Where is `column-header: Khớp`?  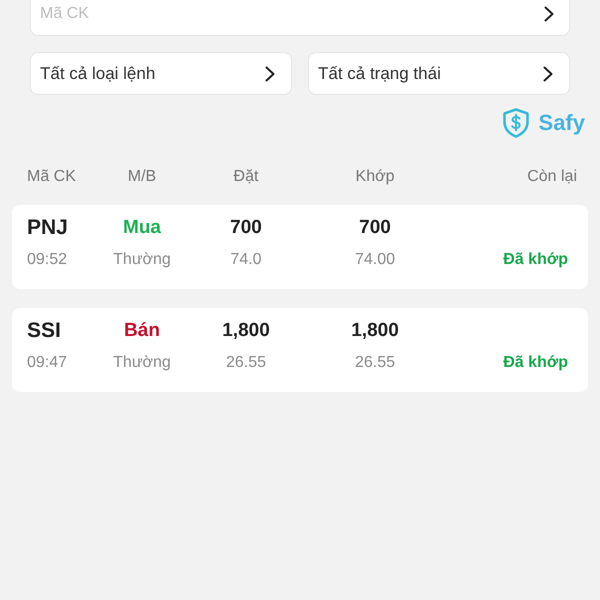
column-header: Khớp is located at coordinates (375, 177).